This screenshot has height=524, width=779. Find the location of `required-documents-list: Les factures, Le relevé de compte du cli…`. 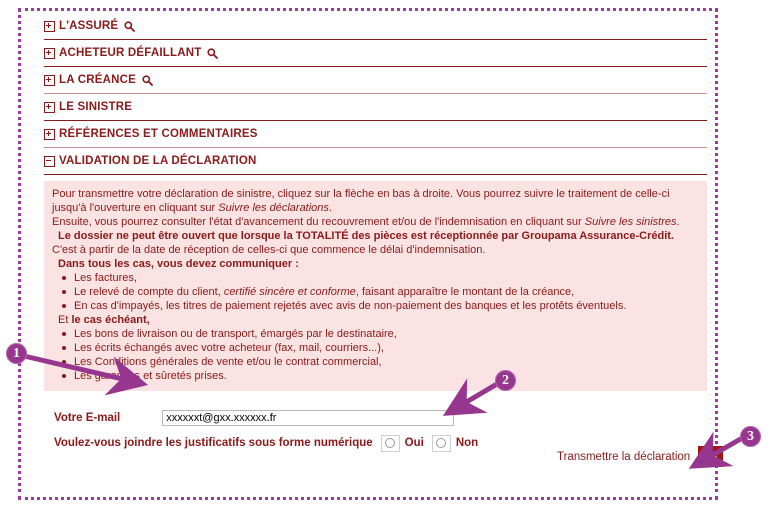

required-documents-list: Les factures, Le relevé de compte du cli… is located at coordinates (375, 292).